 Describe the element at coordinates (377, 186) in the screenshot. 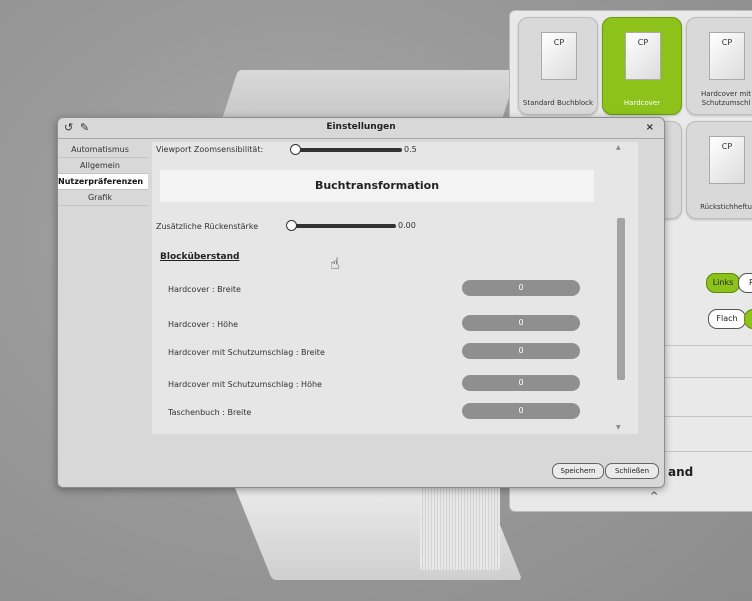

I see `section-title: Buchtransformation` at that location.